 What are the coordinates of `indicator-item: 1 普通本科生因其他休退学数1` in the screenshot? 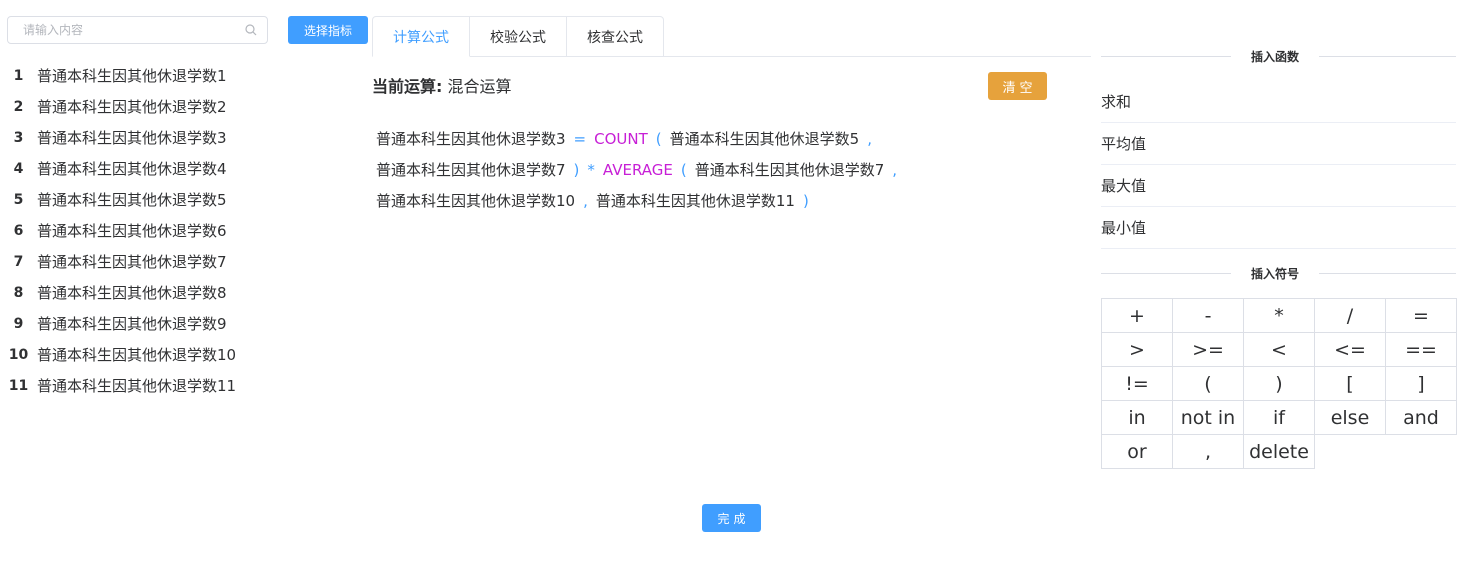 It's located at (140, 75).